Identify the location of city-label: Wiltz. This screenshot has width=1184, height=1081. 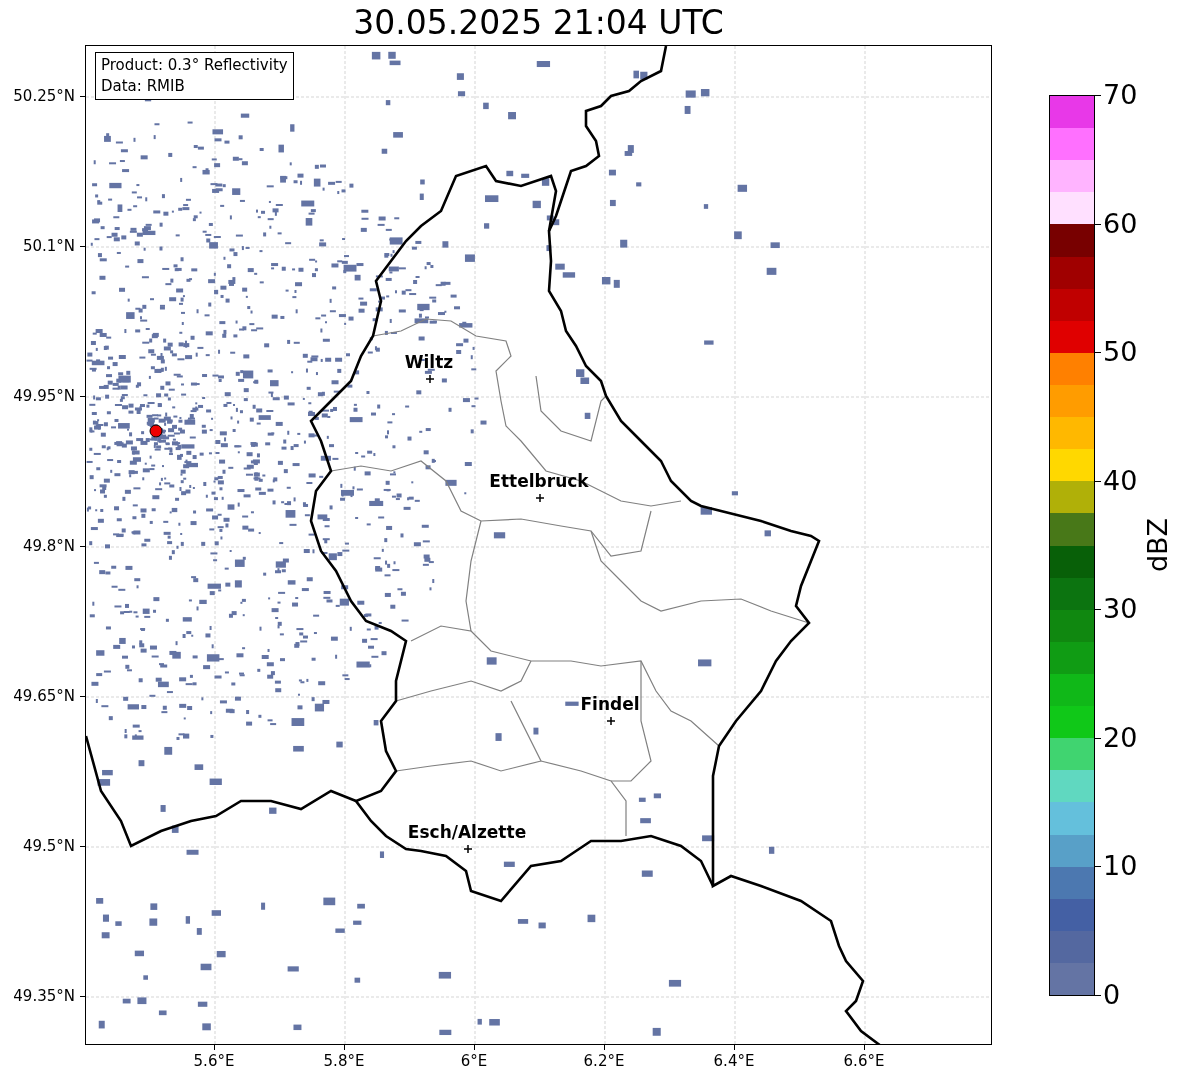
(429, 362).